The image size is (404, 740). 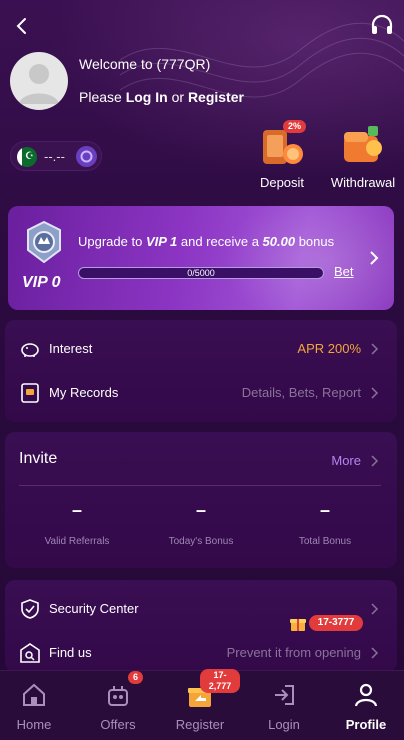 What do you see at coordinates (336, 623) in the screenshot?
I see `security-tag: 17-3777` at bounding box center [336, 623].